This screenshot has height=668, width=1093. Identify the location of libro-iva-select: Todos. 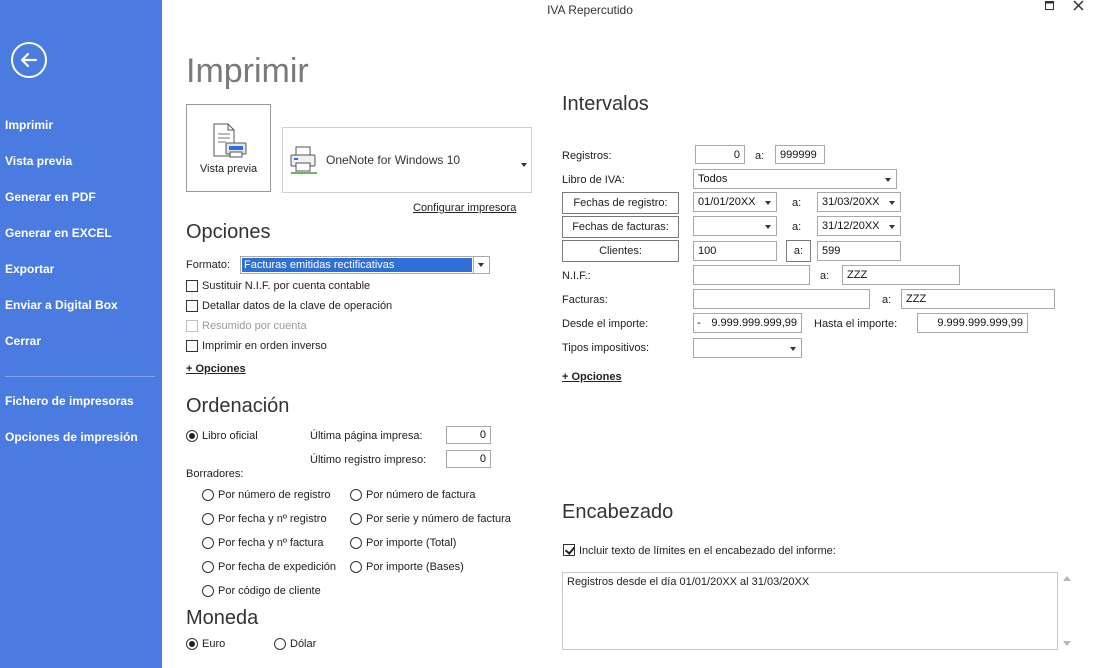
(795, 179).